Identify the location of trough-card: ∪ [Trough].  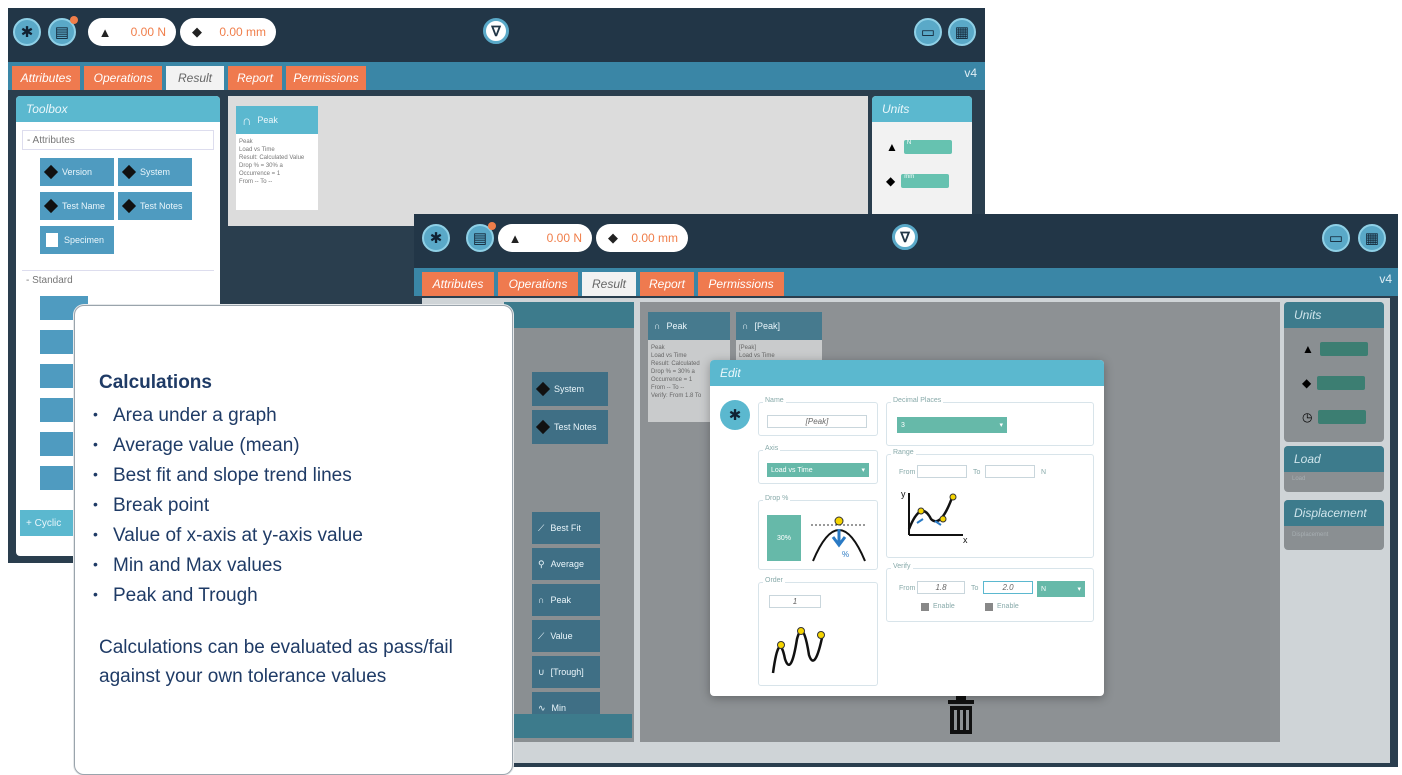
(566, 672).